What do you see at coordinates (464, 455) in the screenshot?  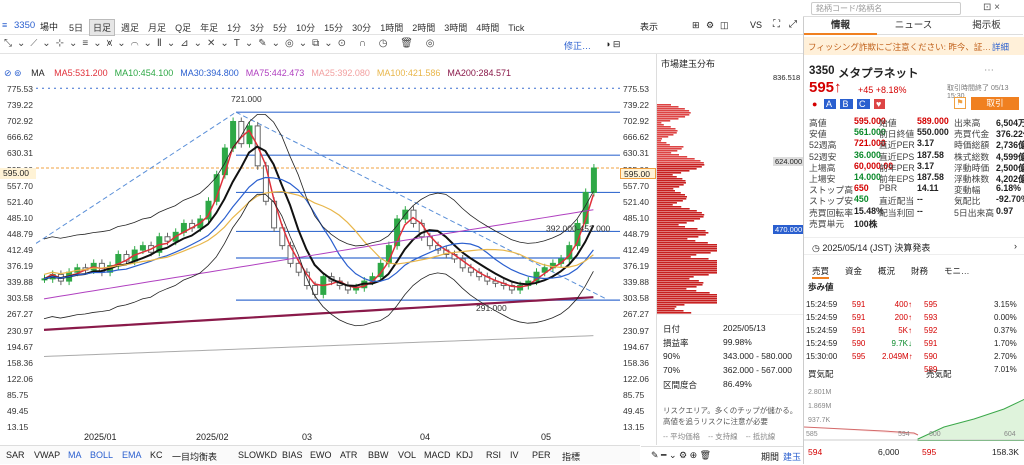 I see `indicator-14: KDJ` at bounding box center [464, 455].